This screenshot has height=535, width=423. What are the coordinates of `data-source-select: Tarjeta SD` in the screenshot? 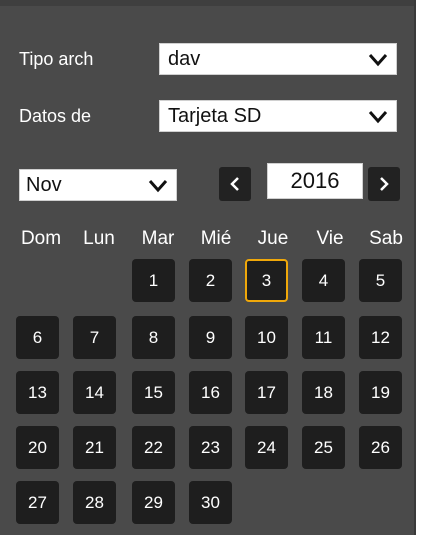 It's located at (278, 116).